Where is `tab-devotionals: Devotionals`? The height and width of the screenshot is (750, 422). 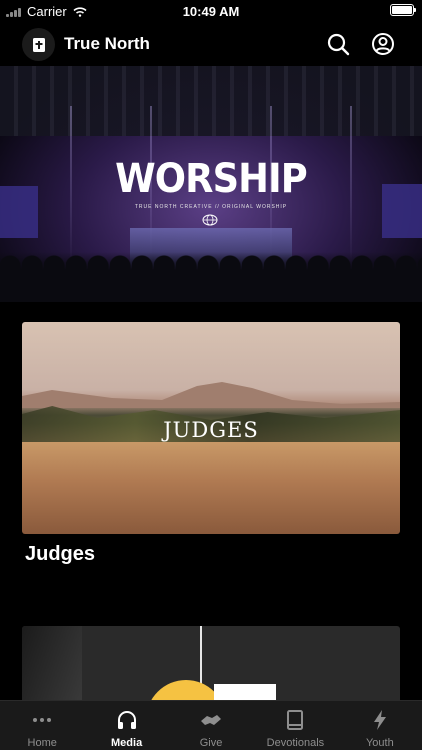 tab-devotionals: Devotionals is located at coordinates (295, 725).